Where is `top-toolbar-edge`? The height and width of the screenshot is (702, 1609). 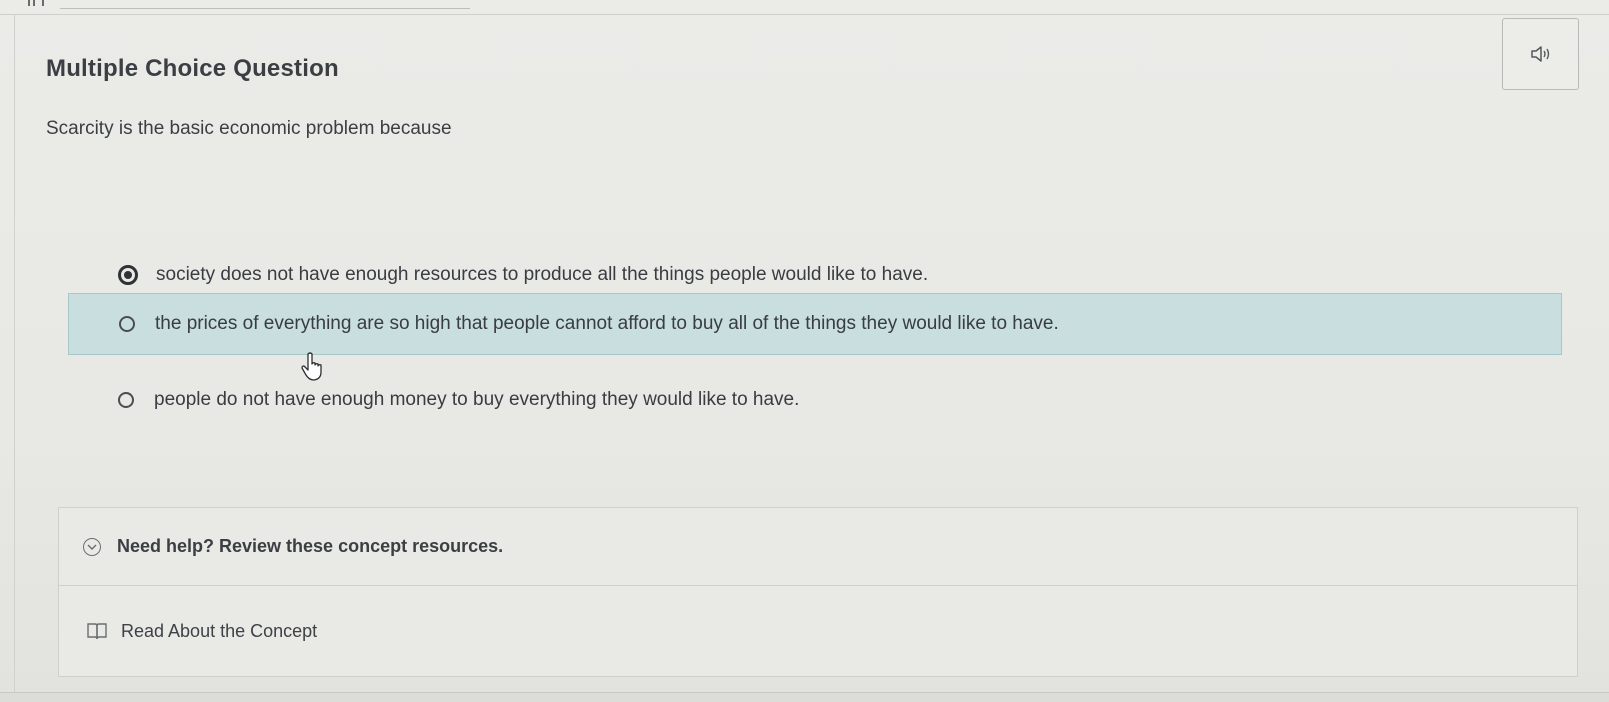 top-toolbar-edge is located at coordinates (804, 7).